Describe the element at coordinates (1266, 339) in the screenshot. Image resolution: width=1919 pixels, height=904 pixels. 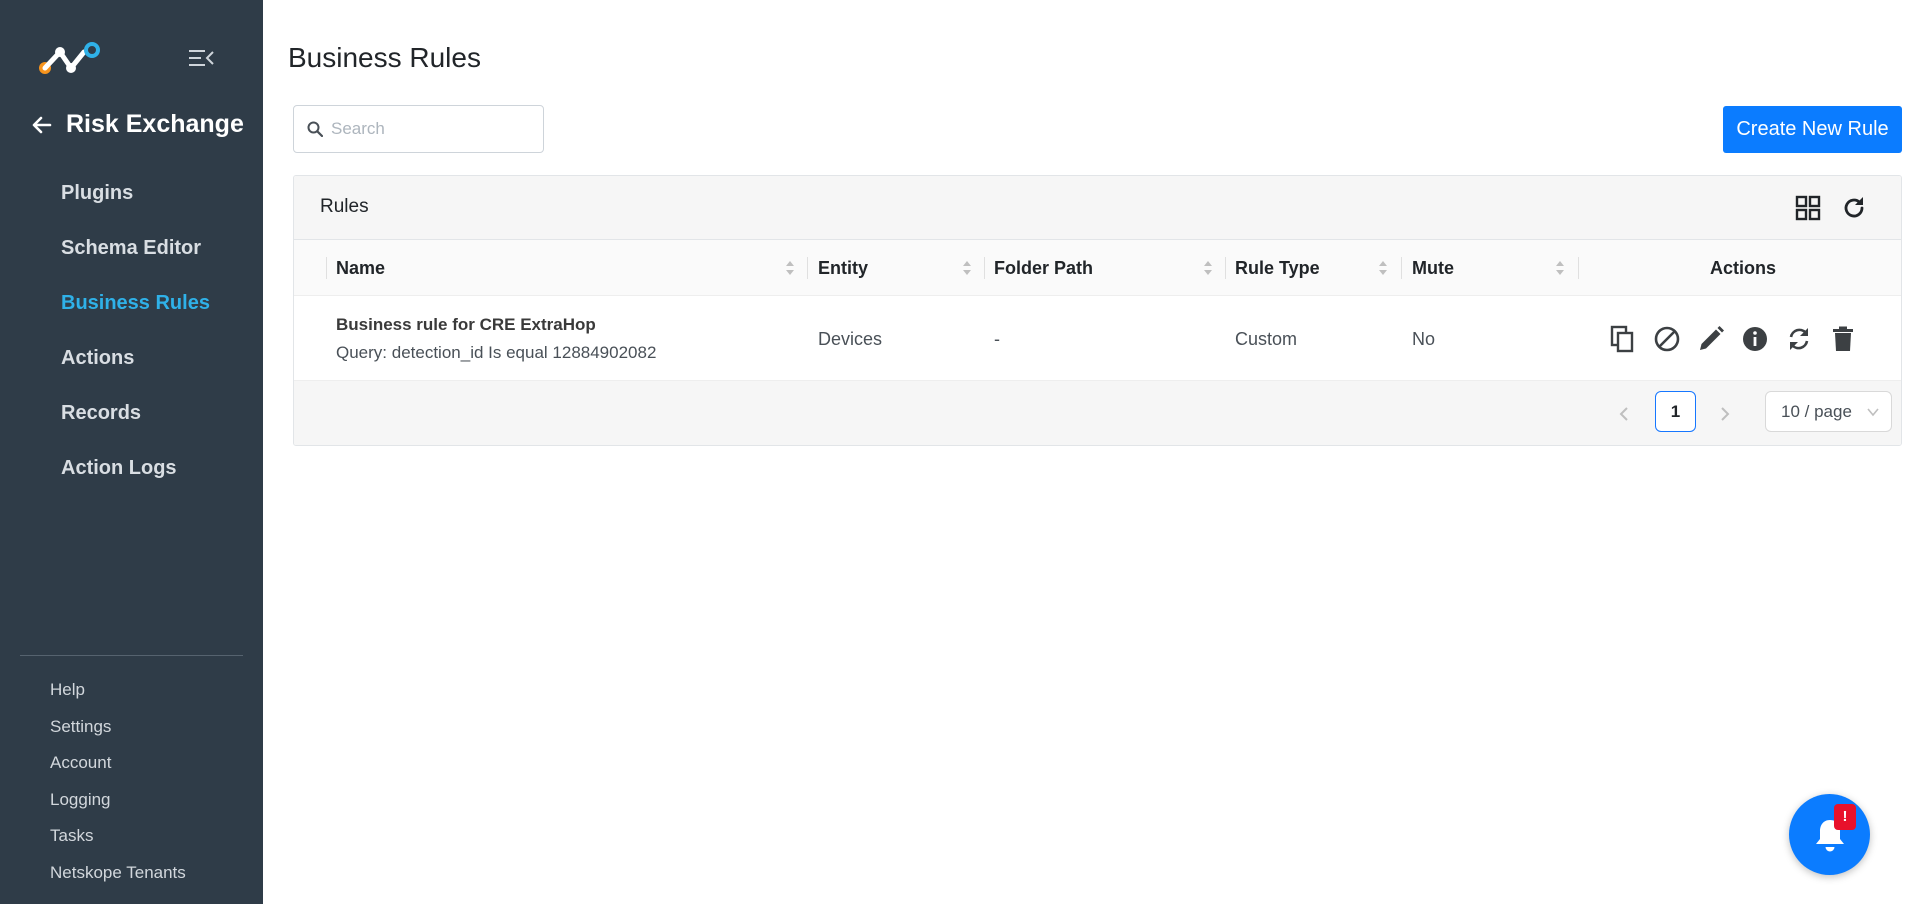
I see `rule-type: Custom` at that location.